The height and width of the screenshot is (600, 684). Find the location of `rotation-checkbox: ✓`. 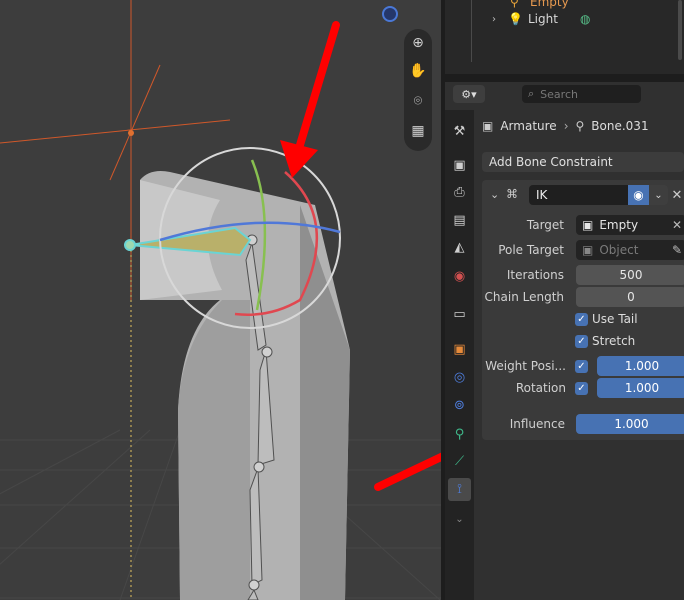

rotation-checkbox: ✓ is located at coordinates (581, 388).